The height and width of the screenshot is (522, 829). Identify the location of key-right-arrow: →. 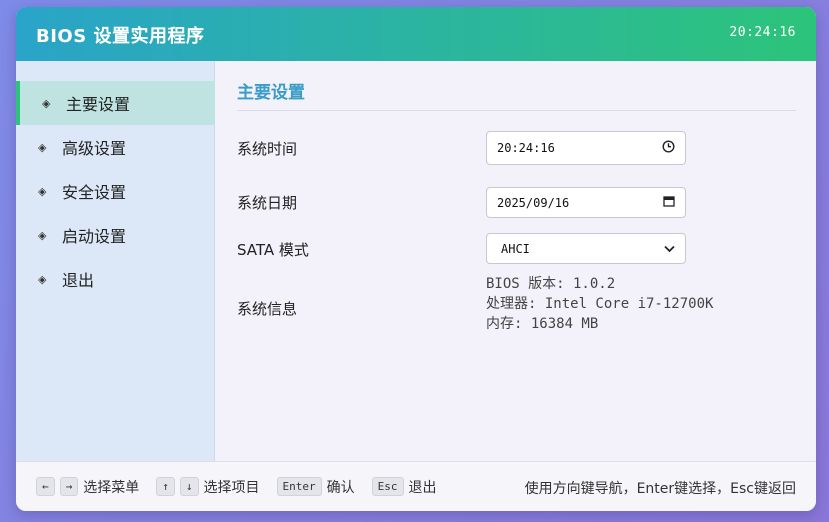
(69, 486).